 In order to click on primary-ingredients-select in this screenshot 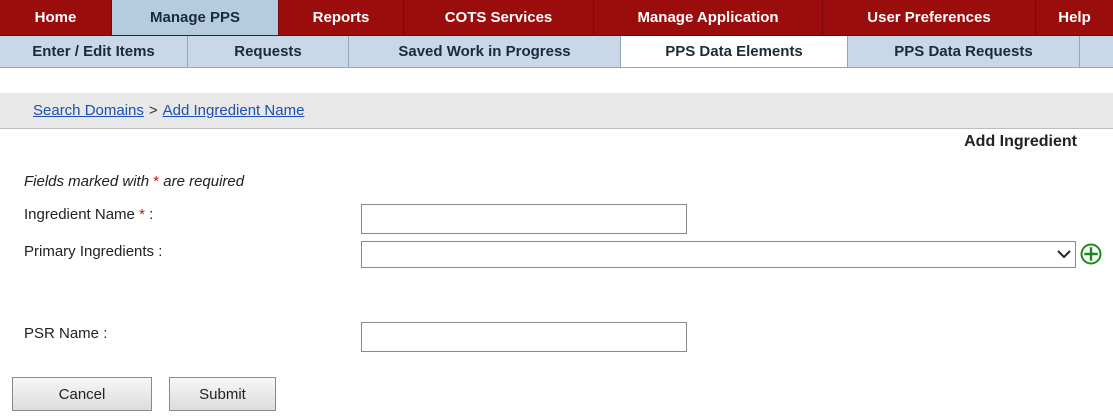, I will do `click(718, 254)`.